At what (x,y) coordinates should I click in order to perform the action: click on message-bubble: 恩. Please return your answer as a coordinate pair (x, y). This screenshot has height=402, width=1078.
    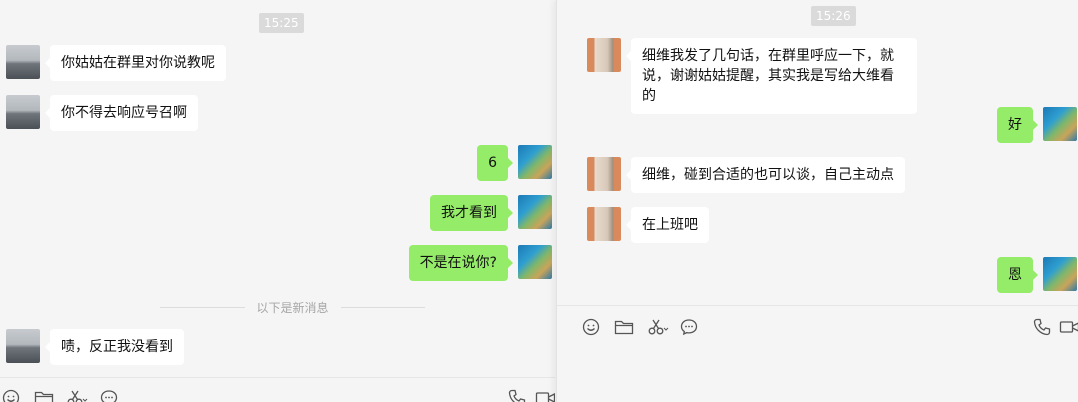
    Looking at the image, I should click on (1017, 275).